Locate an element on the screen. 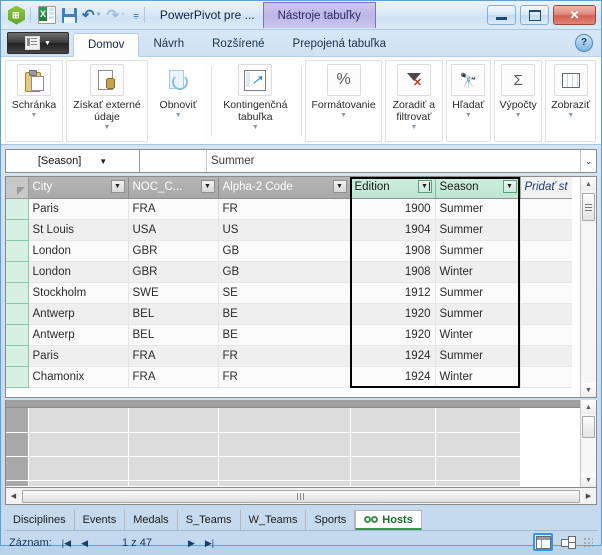 Image resolution: width=602 pixels, height=555 pixels. cell-edition: 1908 is located at coordinates (393, 251).